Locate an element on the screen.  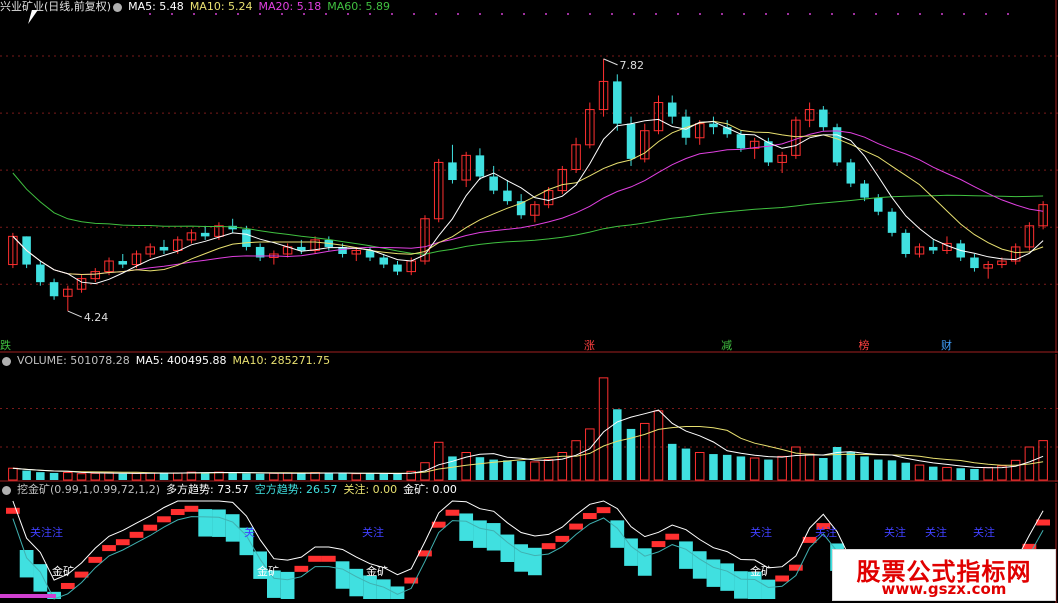
site-watermark: 股票公式指标网 www.gszx.com is located at coordinates (944, 575).